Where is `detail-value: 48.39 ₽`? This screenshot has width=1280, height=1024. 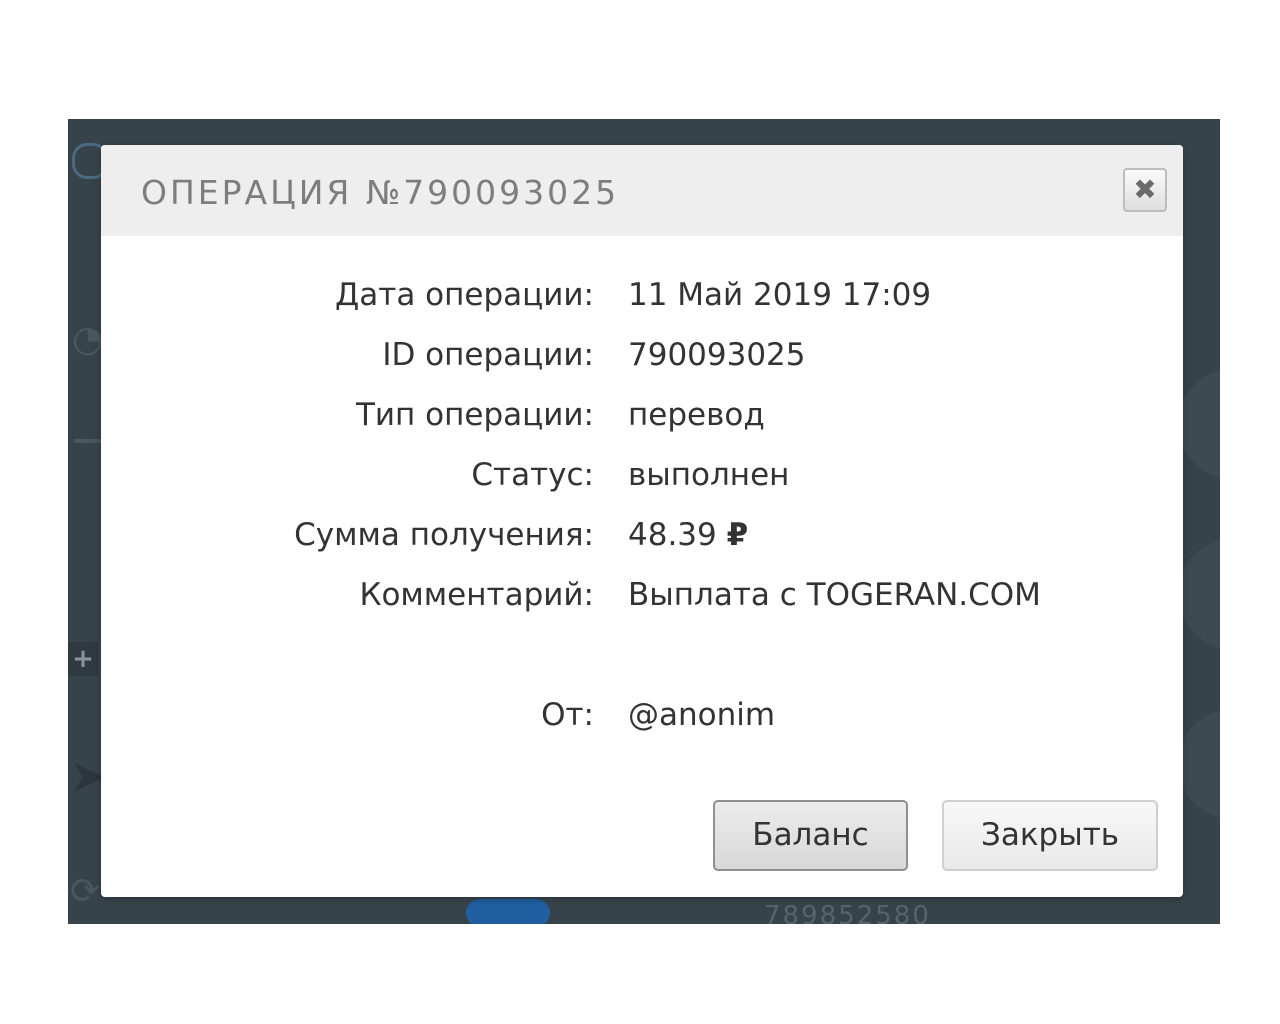 detail-value: 48.39 ₽ is located at coordinates (688, 535).